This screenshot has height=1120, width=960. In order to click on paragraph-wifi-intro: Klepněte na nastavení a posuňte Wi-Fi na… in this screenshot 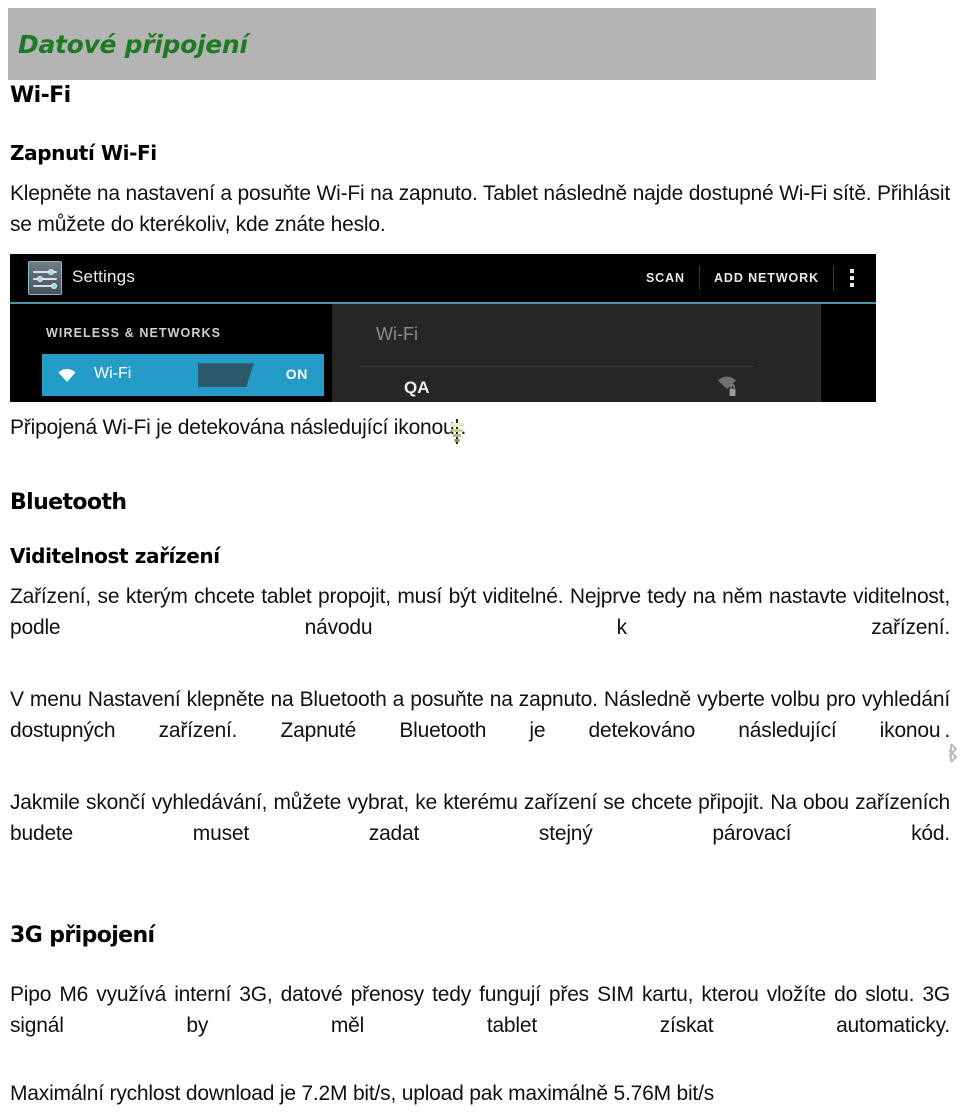, I will do `click(480, 209)`.